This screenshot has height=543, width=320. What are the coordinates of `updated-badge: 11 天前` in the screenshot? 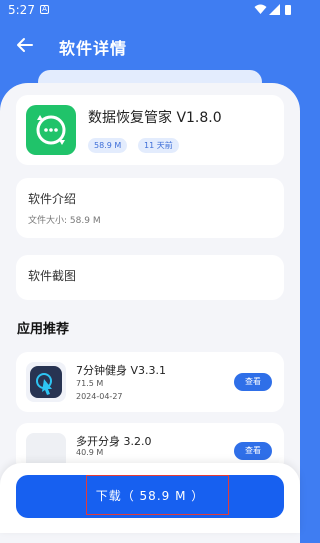 It's located at (158, 145).